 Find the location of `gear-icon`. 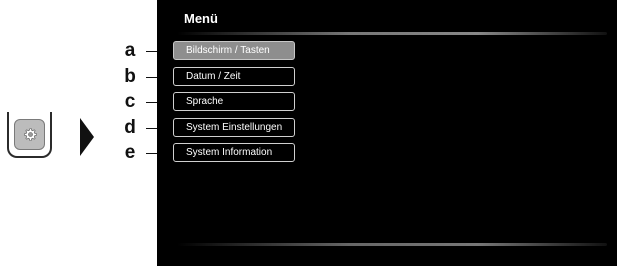

gear-icon is located at coordinates (30, 134).